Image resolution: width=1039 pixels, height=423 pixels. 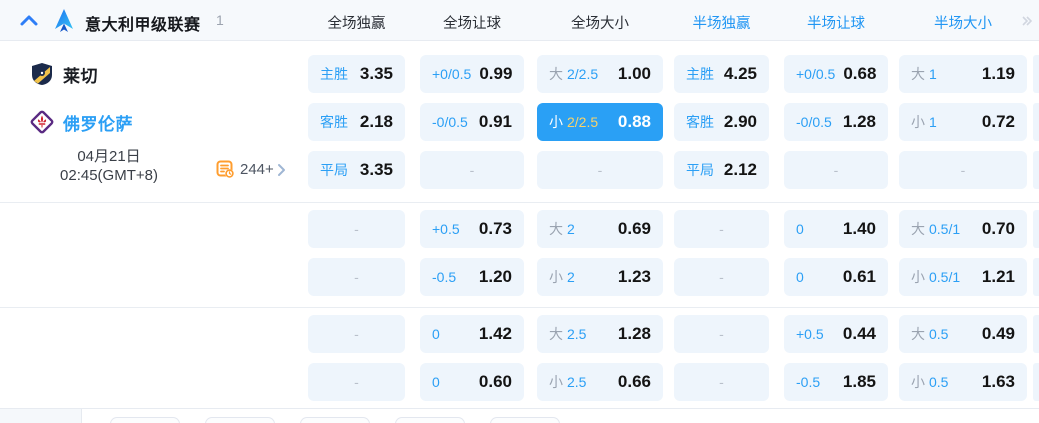 What do you see at coordinates (836, 382) in the screenshot?
I see `odds-cell: -0.5 1.85` at bounding box center [836, 382].